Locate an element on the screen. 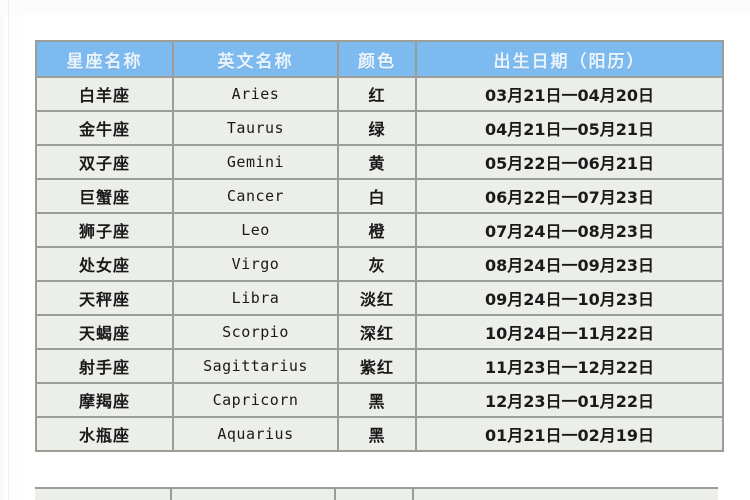  cell-birth-date: 10月24日一11月22日 is located at coordinates (569, 332).